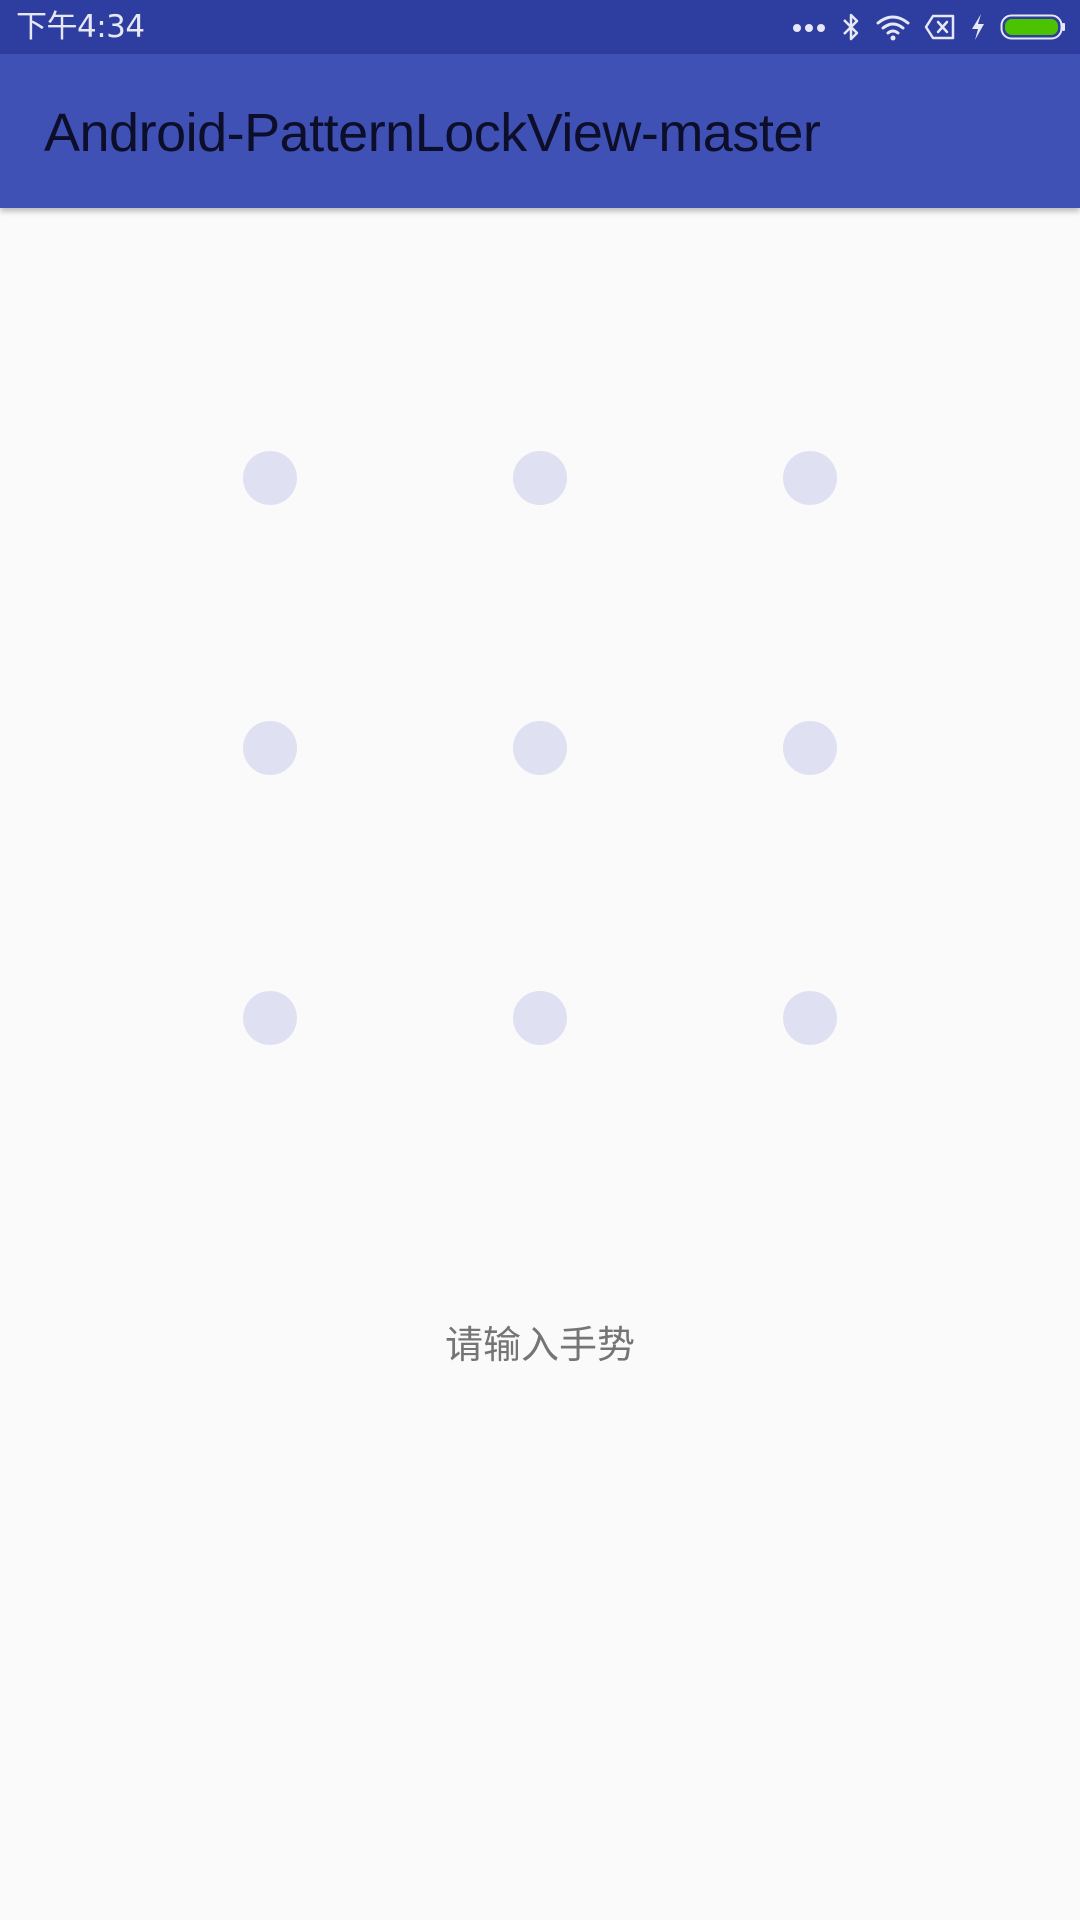  What do you see at coordinates (893, 27) in the screenshot?
I see `wifi-icon` at bounding box center [893, 27].